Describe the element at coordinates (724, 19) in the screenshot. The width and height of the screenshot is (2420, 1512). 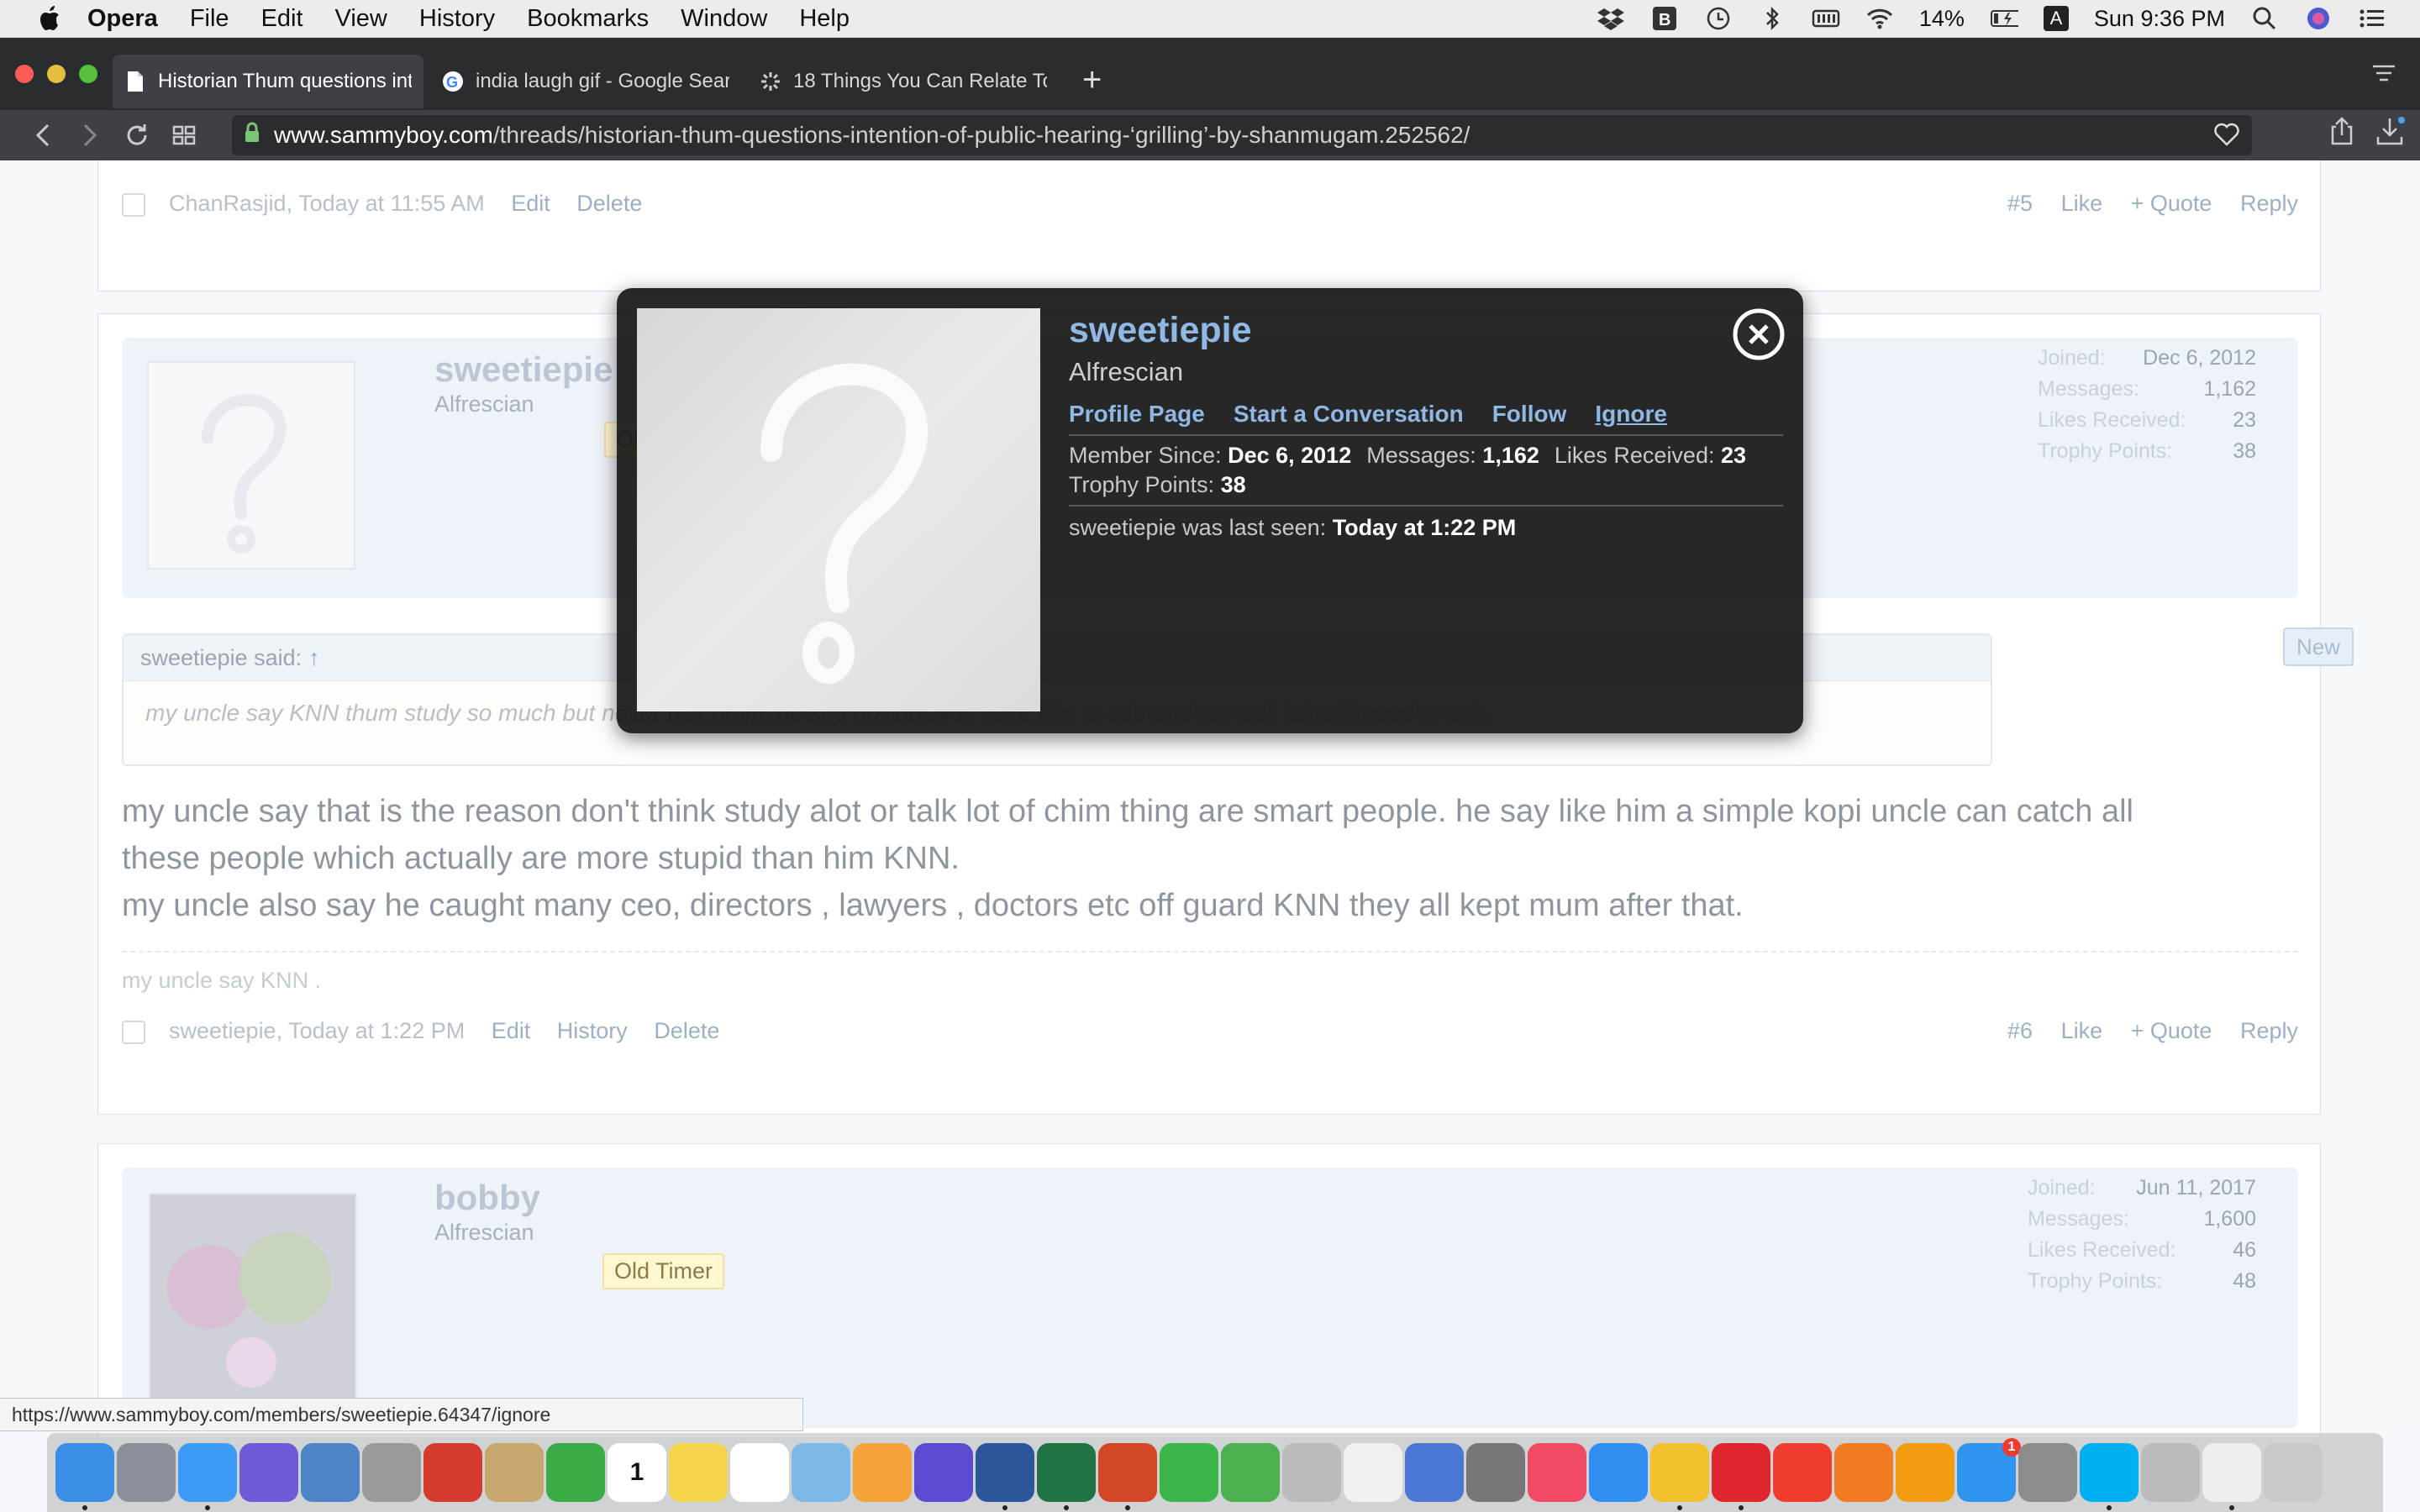
I see `menu-window: Window` at that location.